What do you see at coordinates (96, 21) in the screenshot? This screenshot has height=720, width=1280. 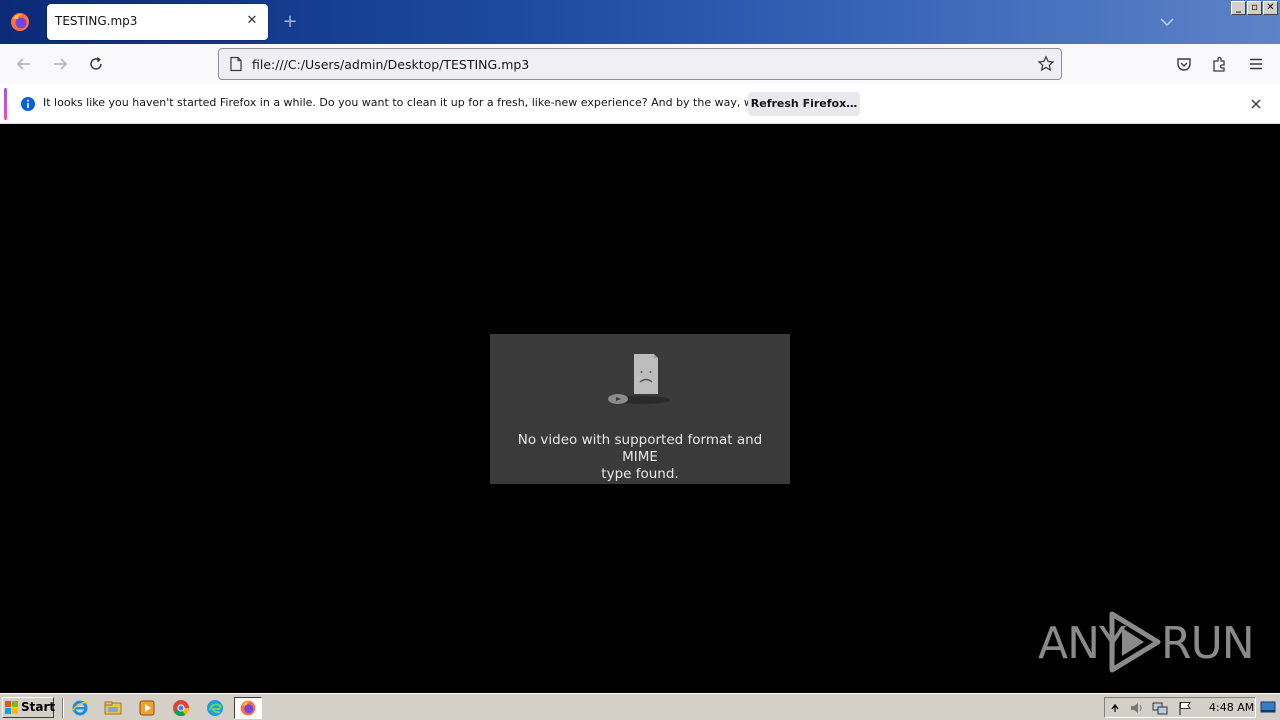 I see `tab-title: TESTING.mp3` at bounding box center [96, 21].